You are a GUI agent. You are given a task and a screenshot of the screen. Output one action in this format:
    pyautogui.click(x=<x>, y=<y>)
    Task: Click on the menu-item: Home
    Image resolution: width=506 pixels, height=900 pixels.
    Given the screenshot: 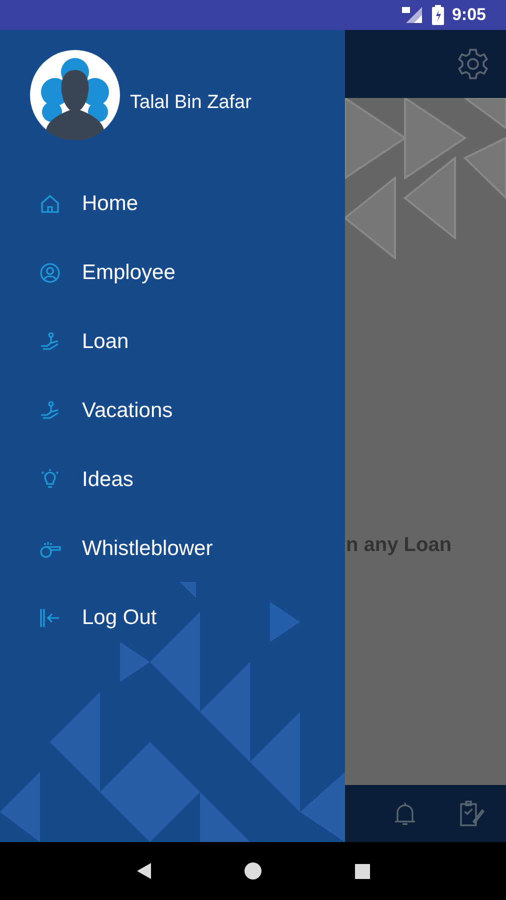 What is the action you would take?
    pyautogui.click(x=172, y=203)
    